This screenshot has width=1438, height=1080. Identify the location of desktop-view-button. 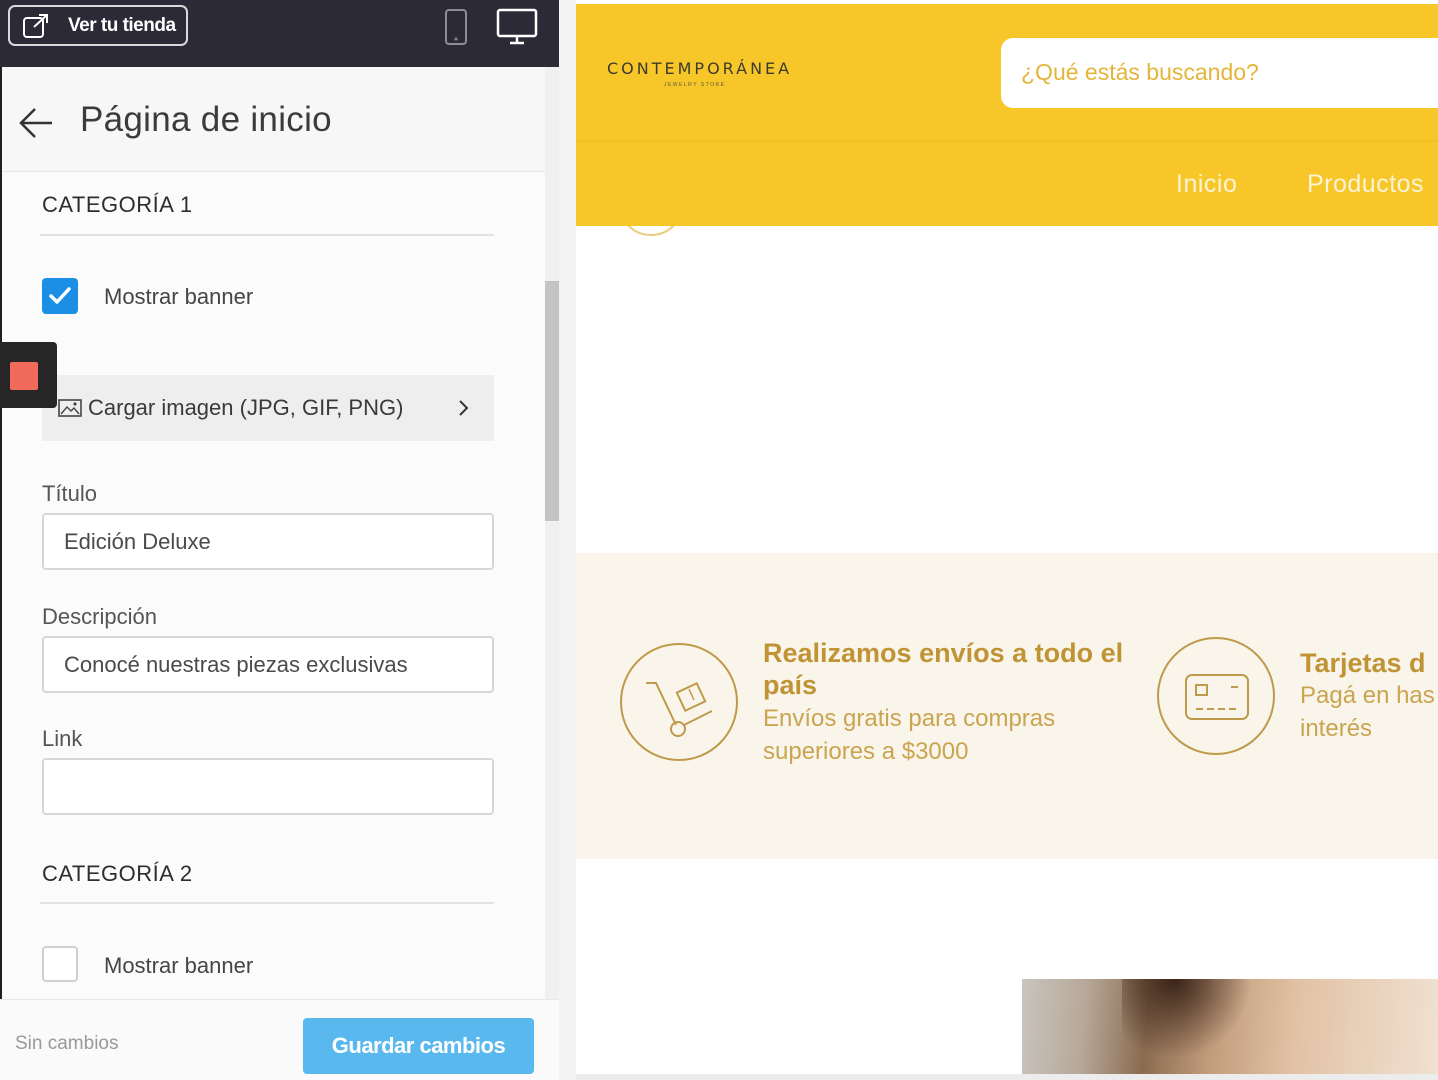
(517, 29).